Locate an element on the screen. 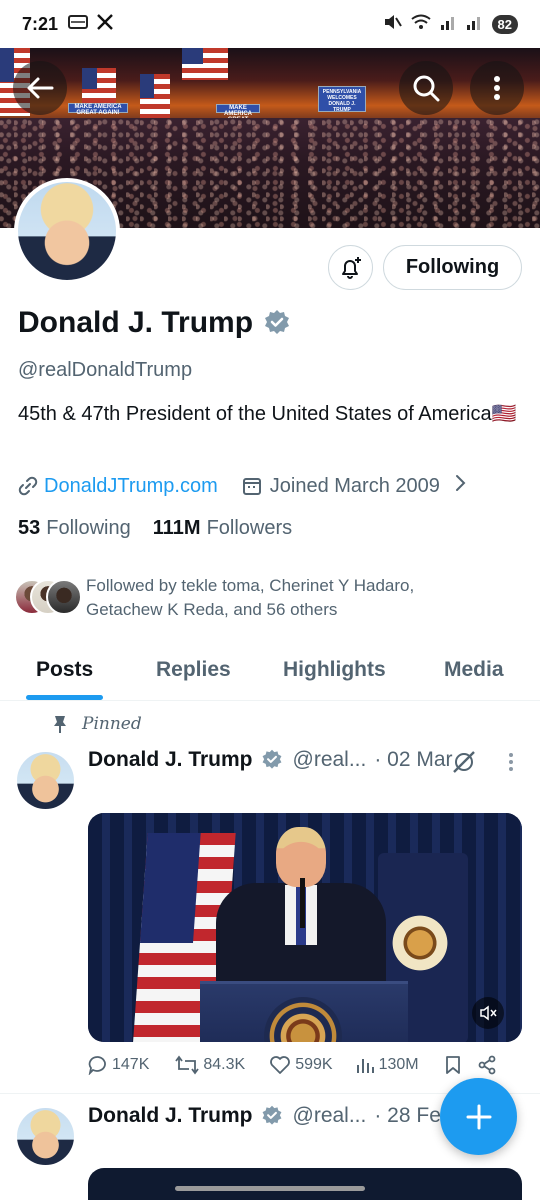  follower-avatars is located at coordinates (48, 598).